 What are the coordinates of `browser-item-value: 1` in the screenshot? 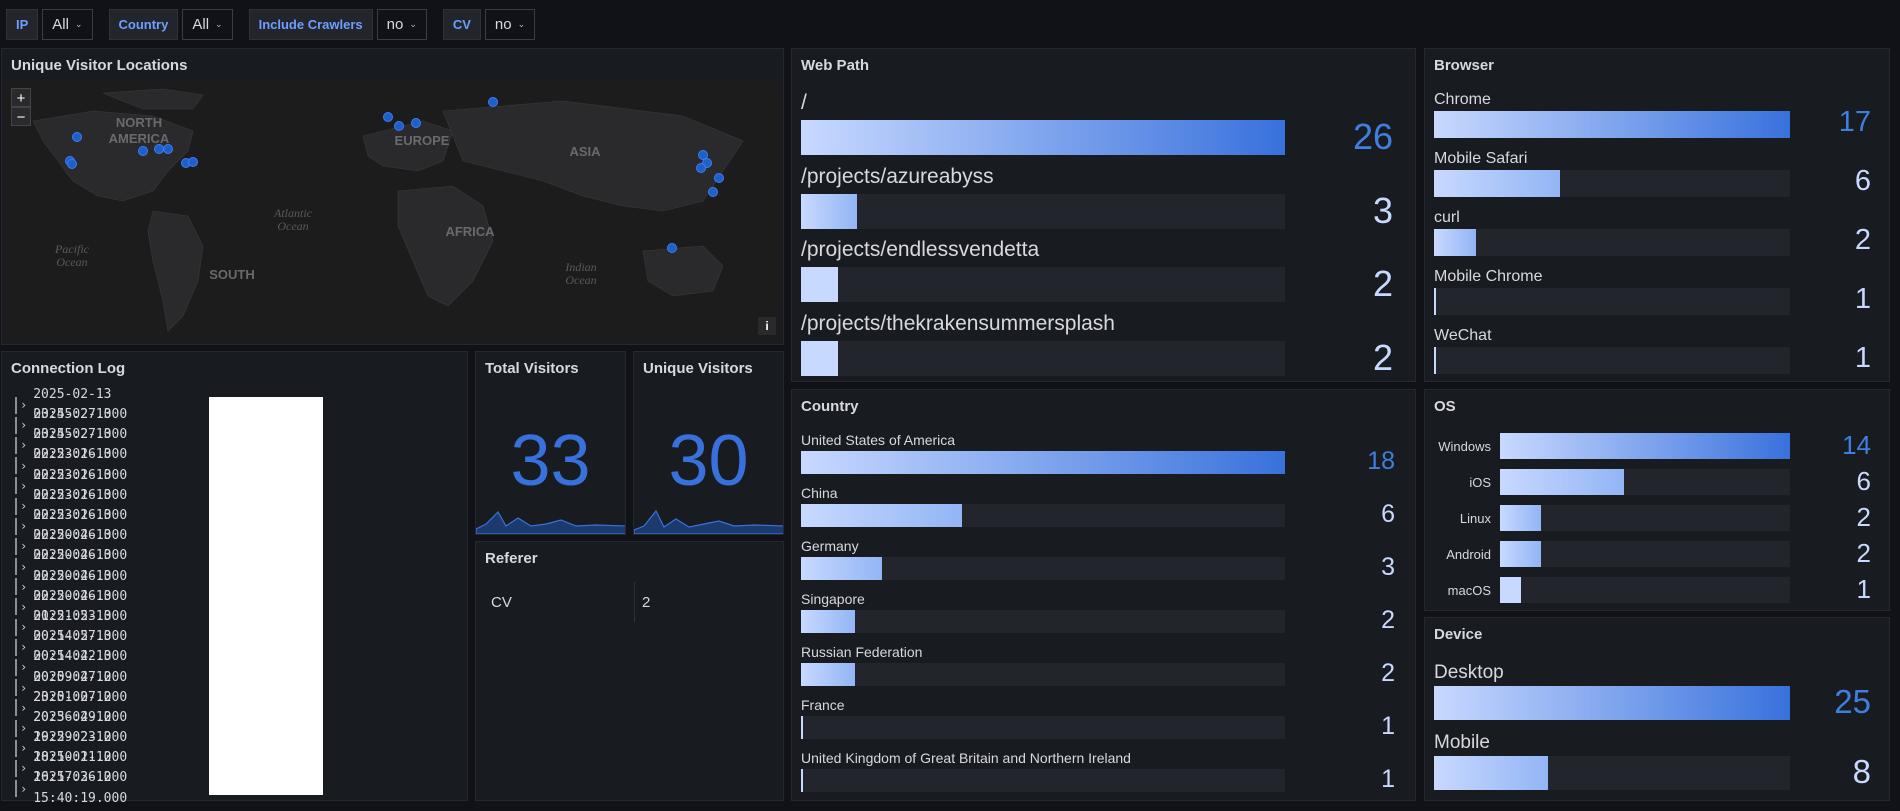 It's located at (1862, 358).